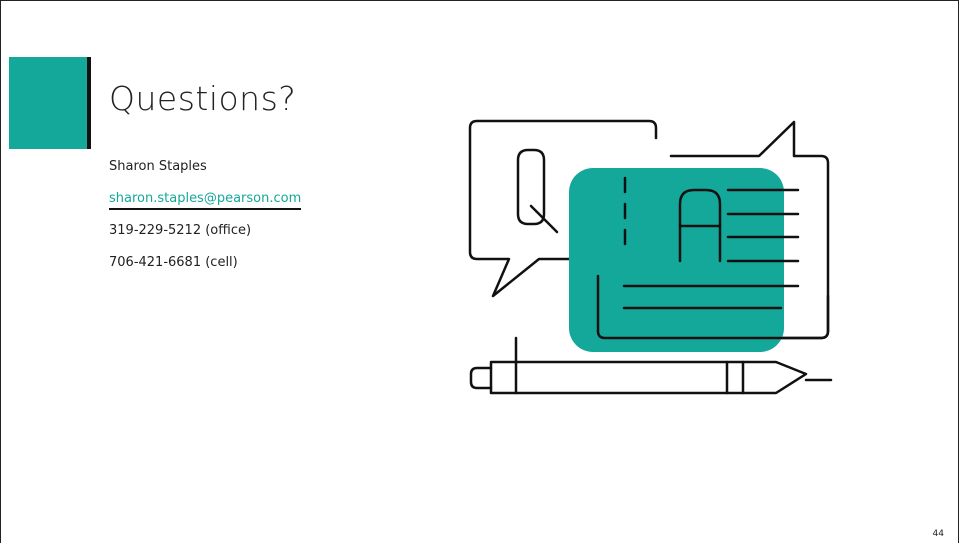 Image resolution: width=959 pixels, height=544 pixels. Describe the element at coordinates (537, 191) in the screenshot. I see `q-letter-icon` at that location.